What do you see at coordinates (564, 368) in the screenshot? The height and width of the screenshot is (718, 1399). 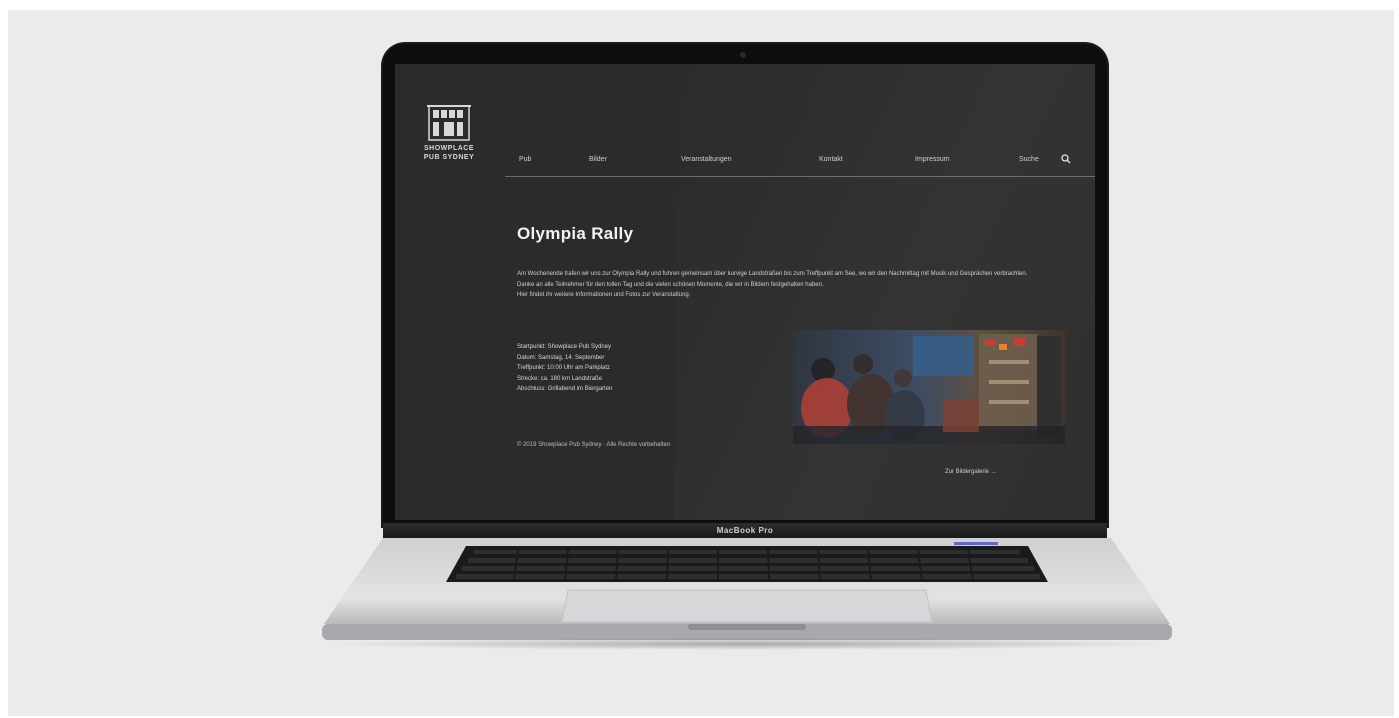 I see `detail-line: Treffpunkt: 10:00 Uhr am Parkplatz` at bounding box center [564, 368].